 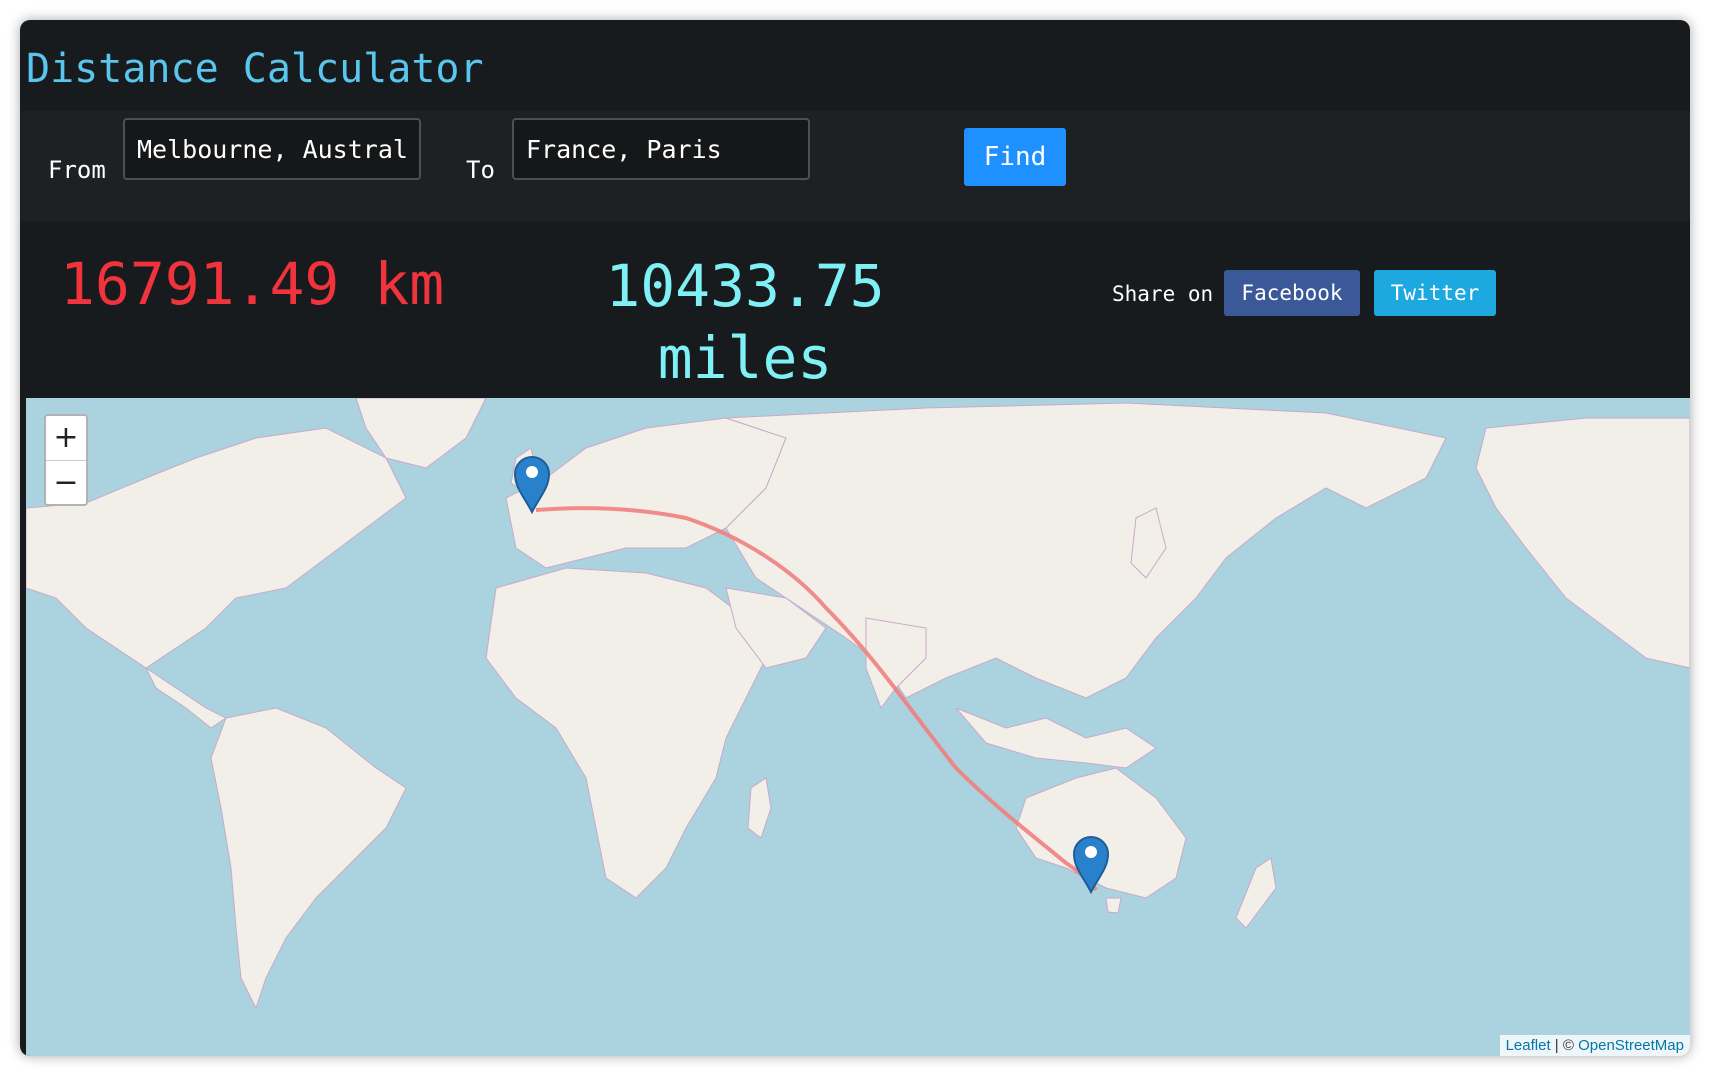 What do you see at coordinates (1086, 550) in the screenshot?
I see `asia-land` at bounding box center [1086, 550].